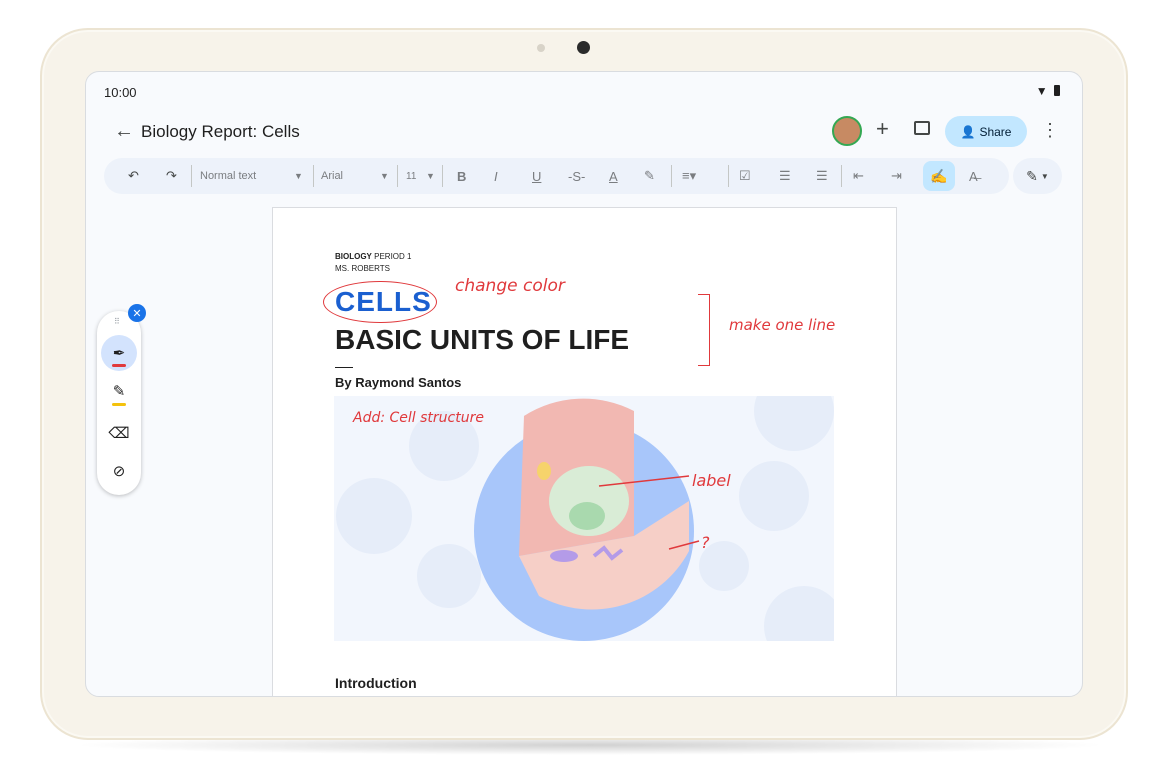  What do you see at coordinates (380, 302) in the screenshot?
I see `circle-annotation` at bounding box center [380, 302].